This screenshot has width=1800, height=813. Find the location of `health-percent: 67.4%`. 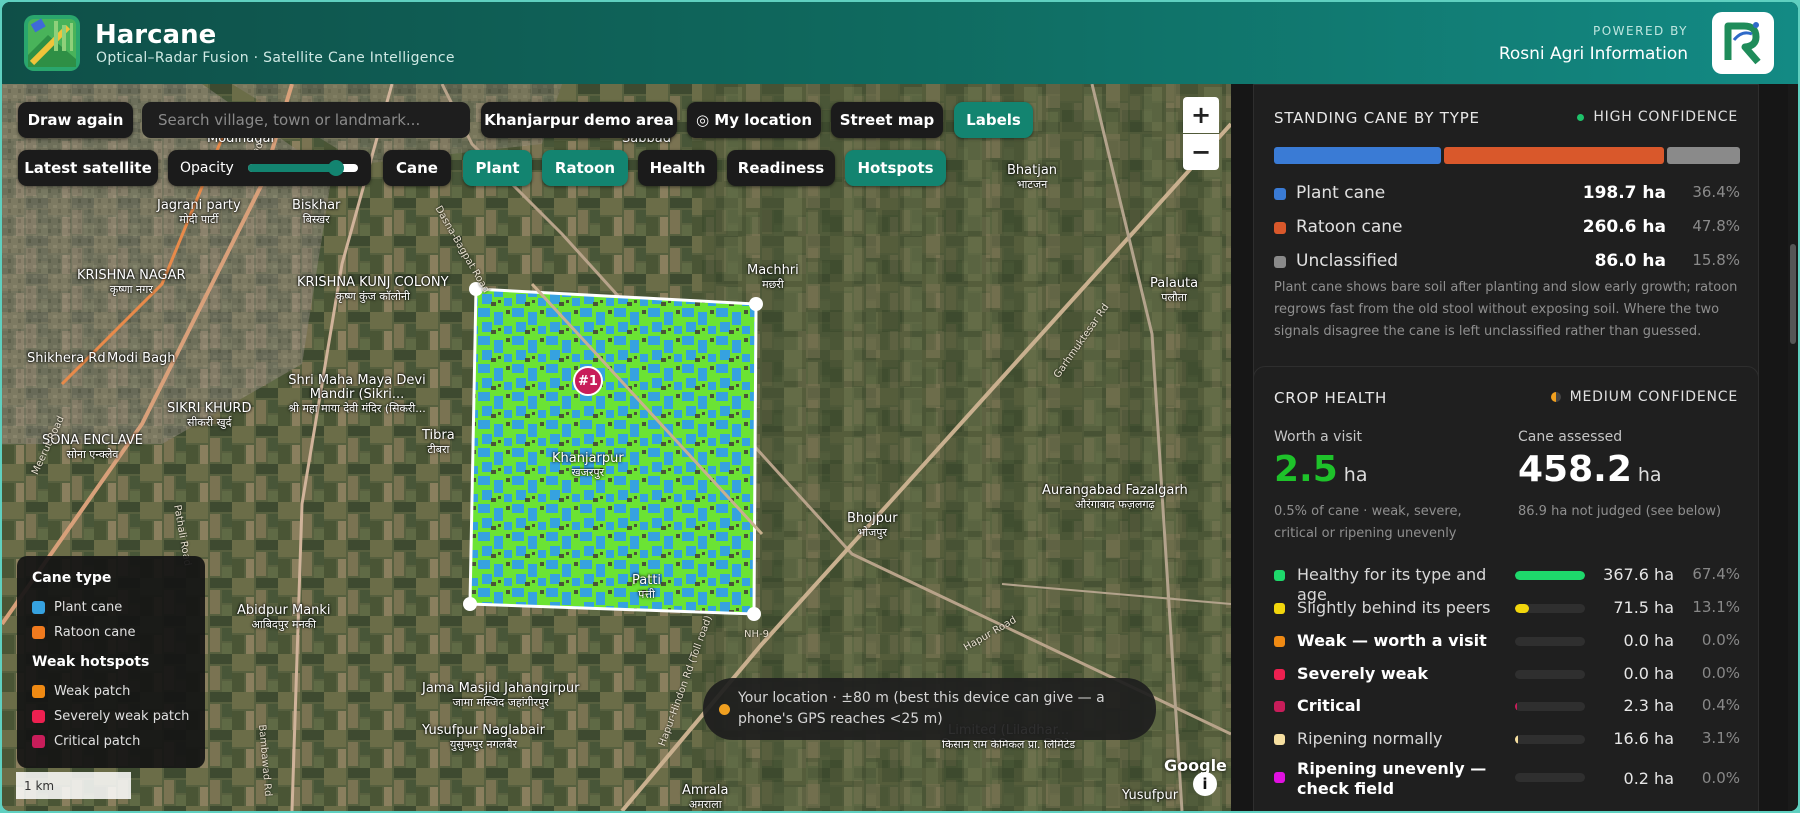

health-percent: 67.4% is located at coordinates (1716, 574).